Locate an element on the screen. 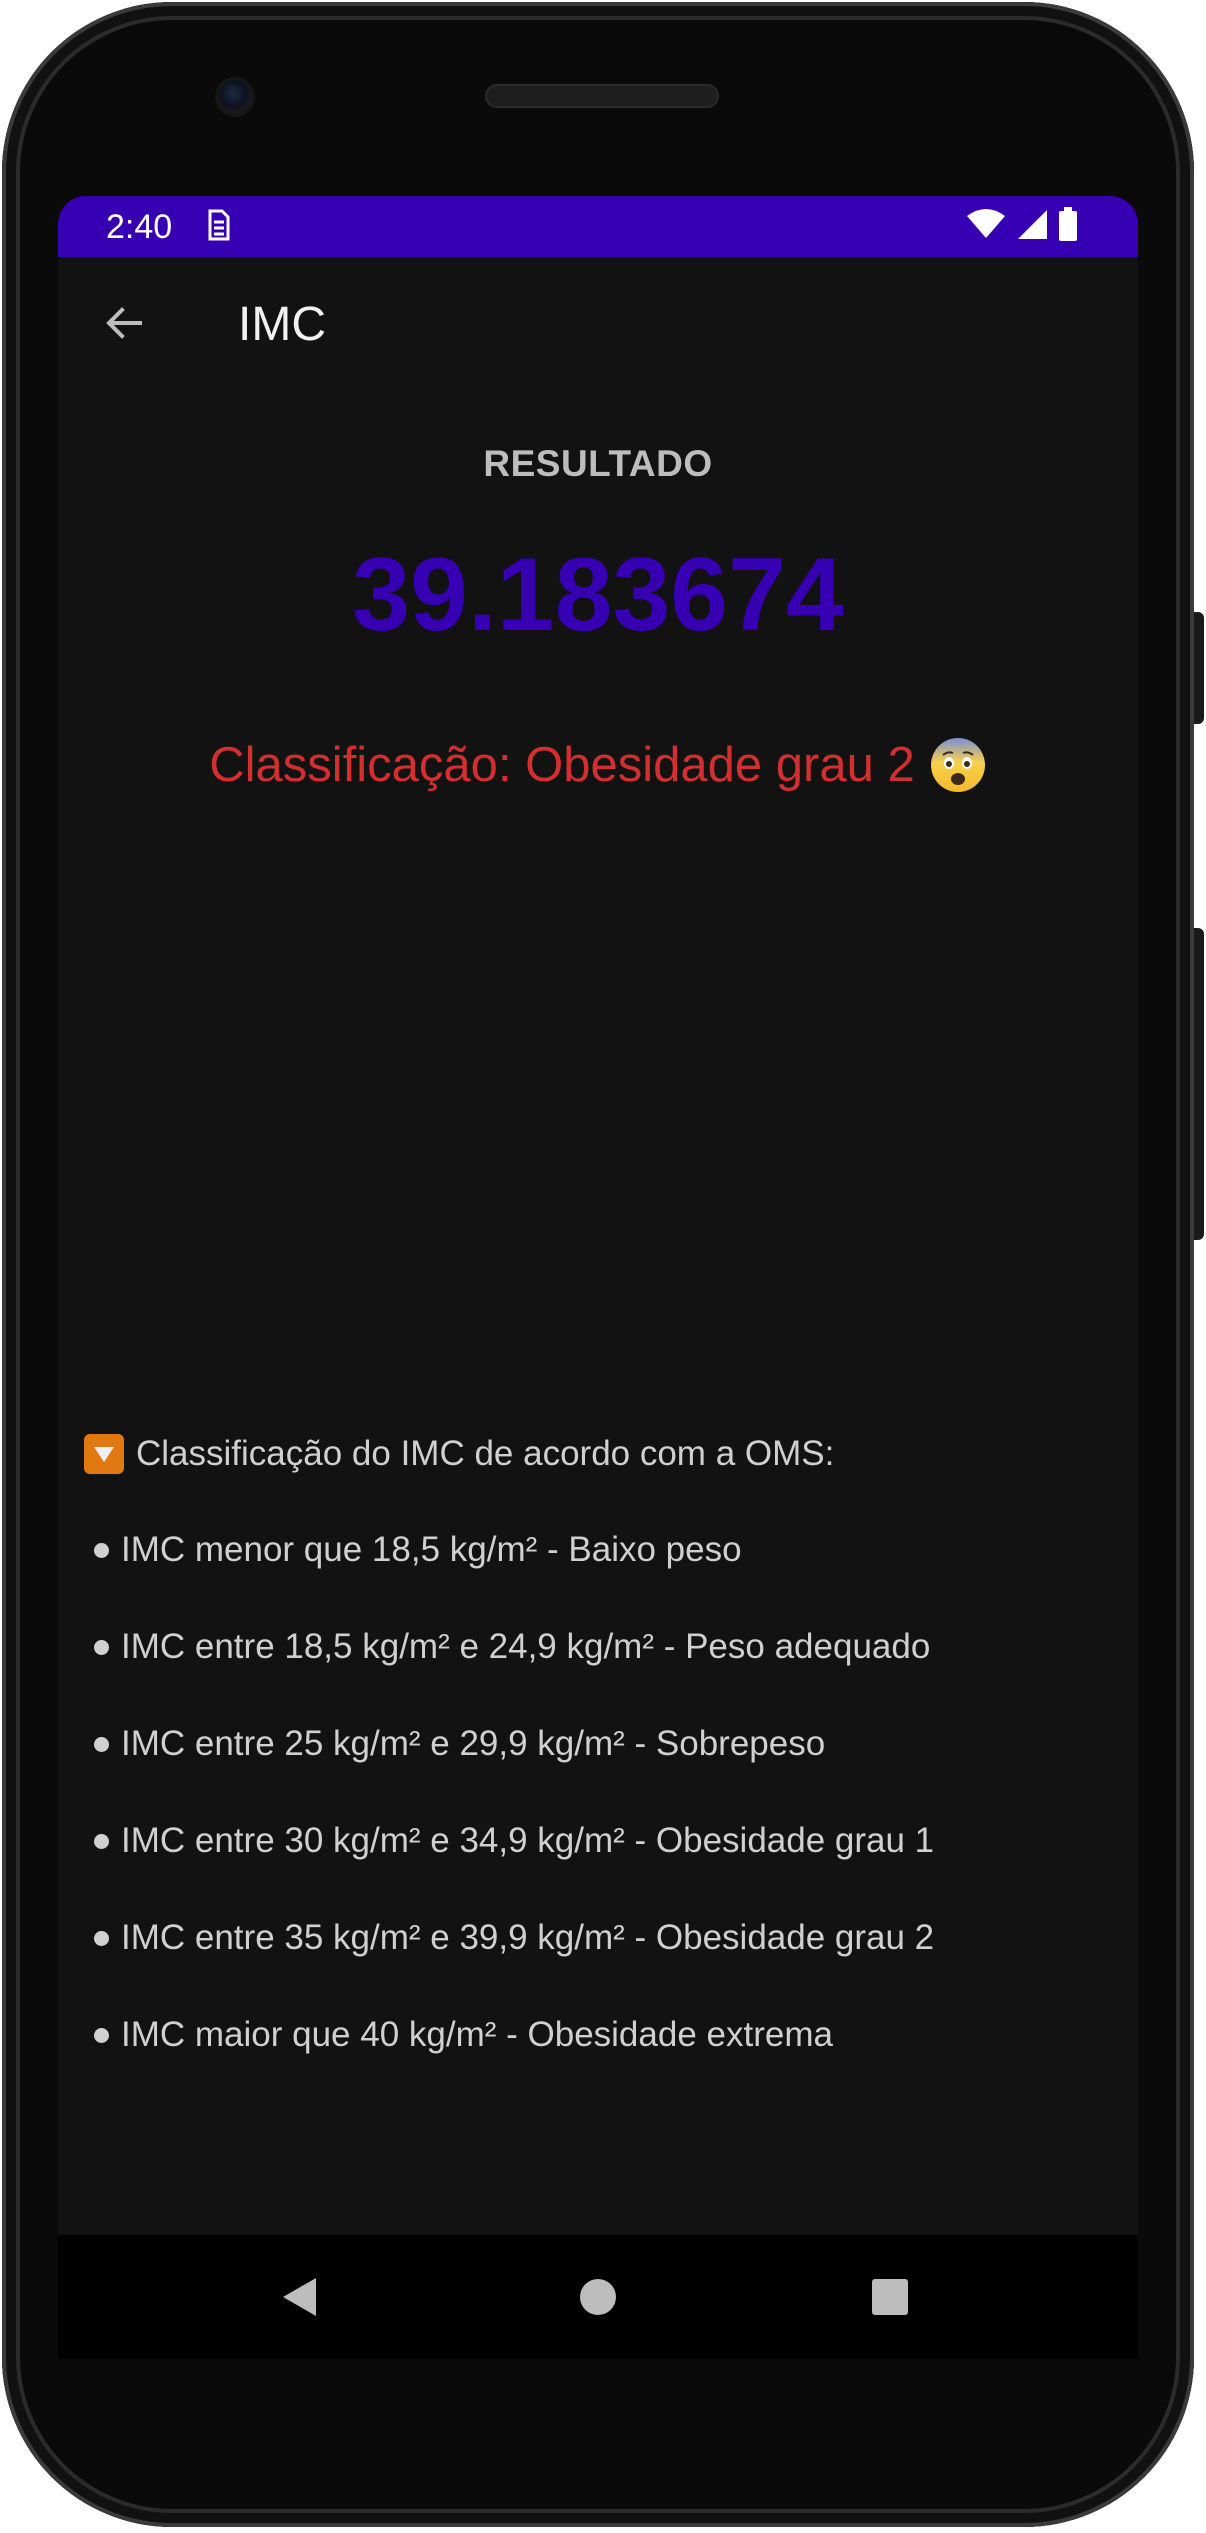 This screenshot has width=1206, height=2533. arrow-back-icon is located at coordinates (124, 323).